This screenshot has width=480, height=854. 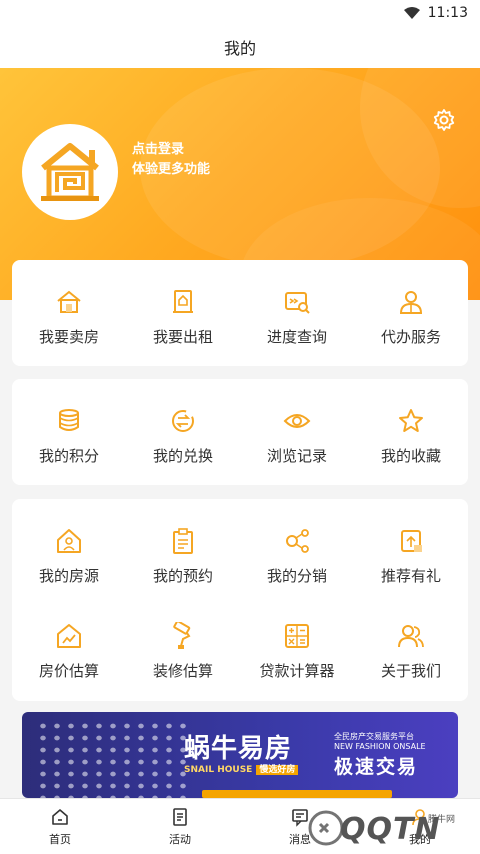 I want to click on menu-my-distribution: 我的分销, so click(x=297, y=556).